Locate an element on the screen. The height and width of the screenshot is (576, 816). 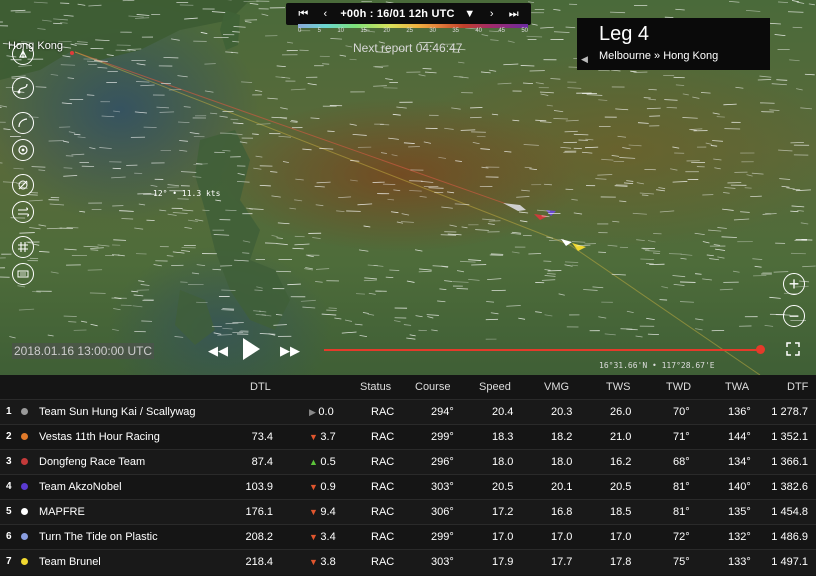
col-dtf: DTF is located at coordinates (797, 387).